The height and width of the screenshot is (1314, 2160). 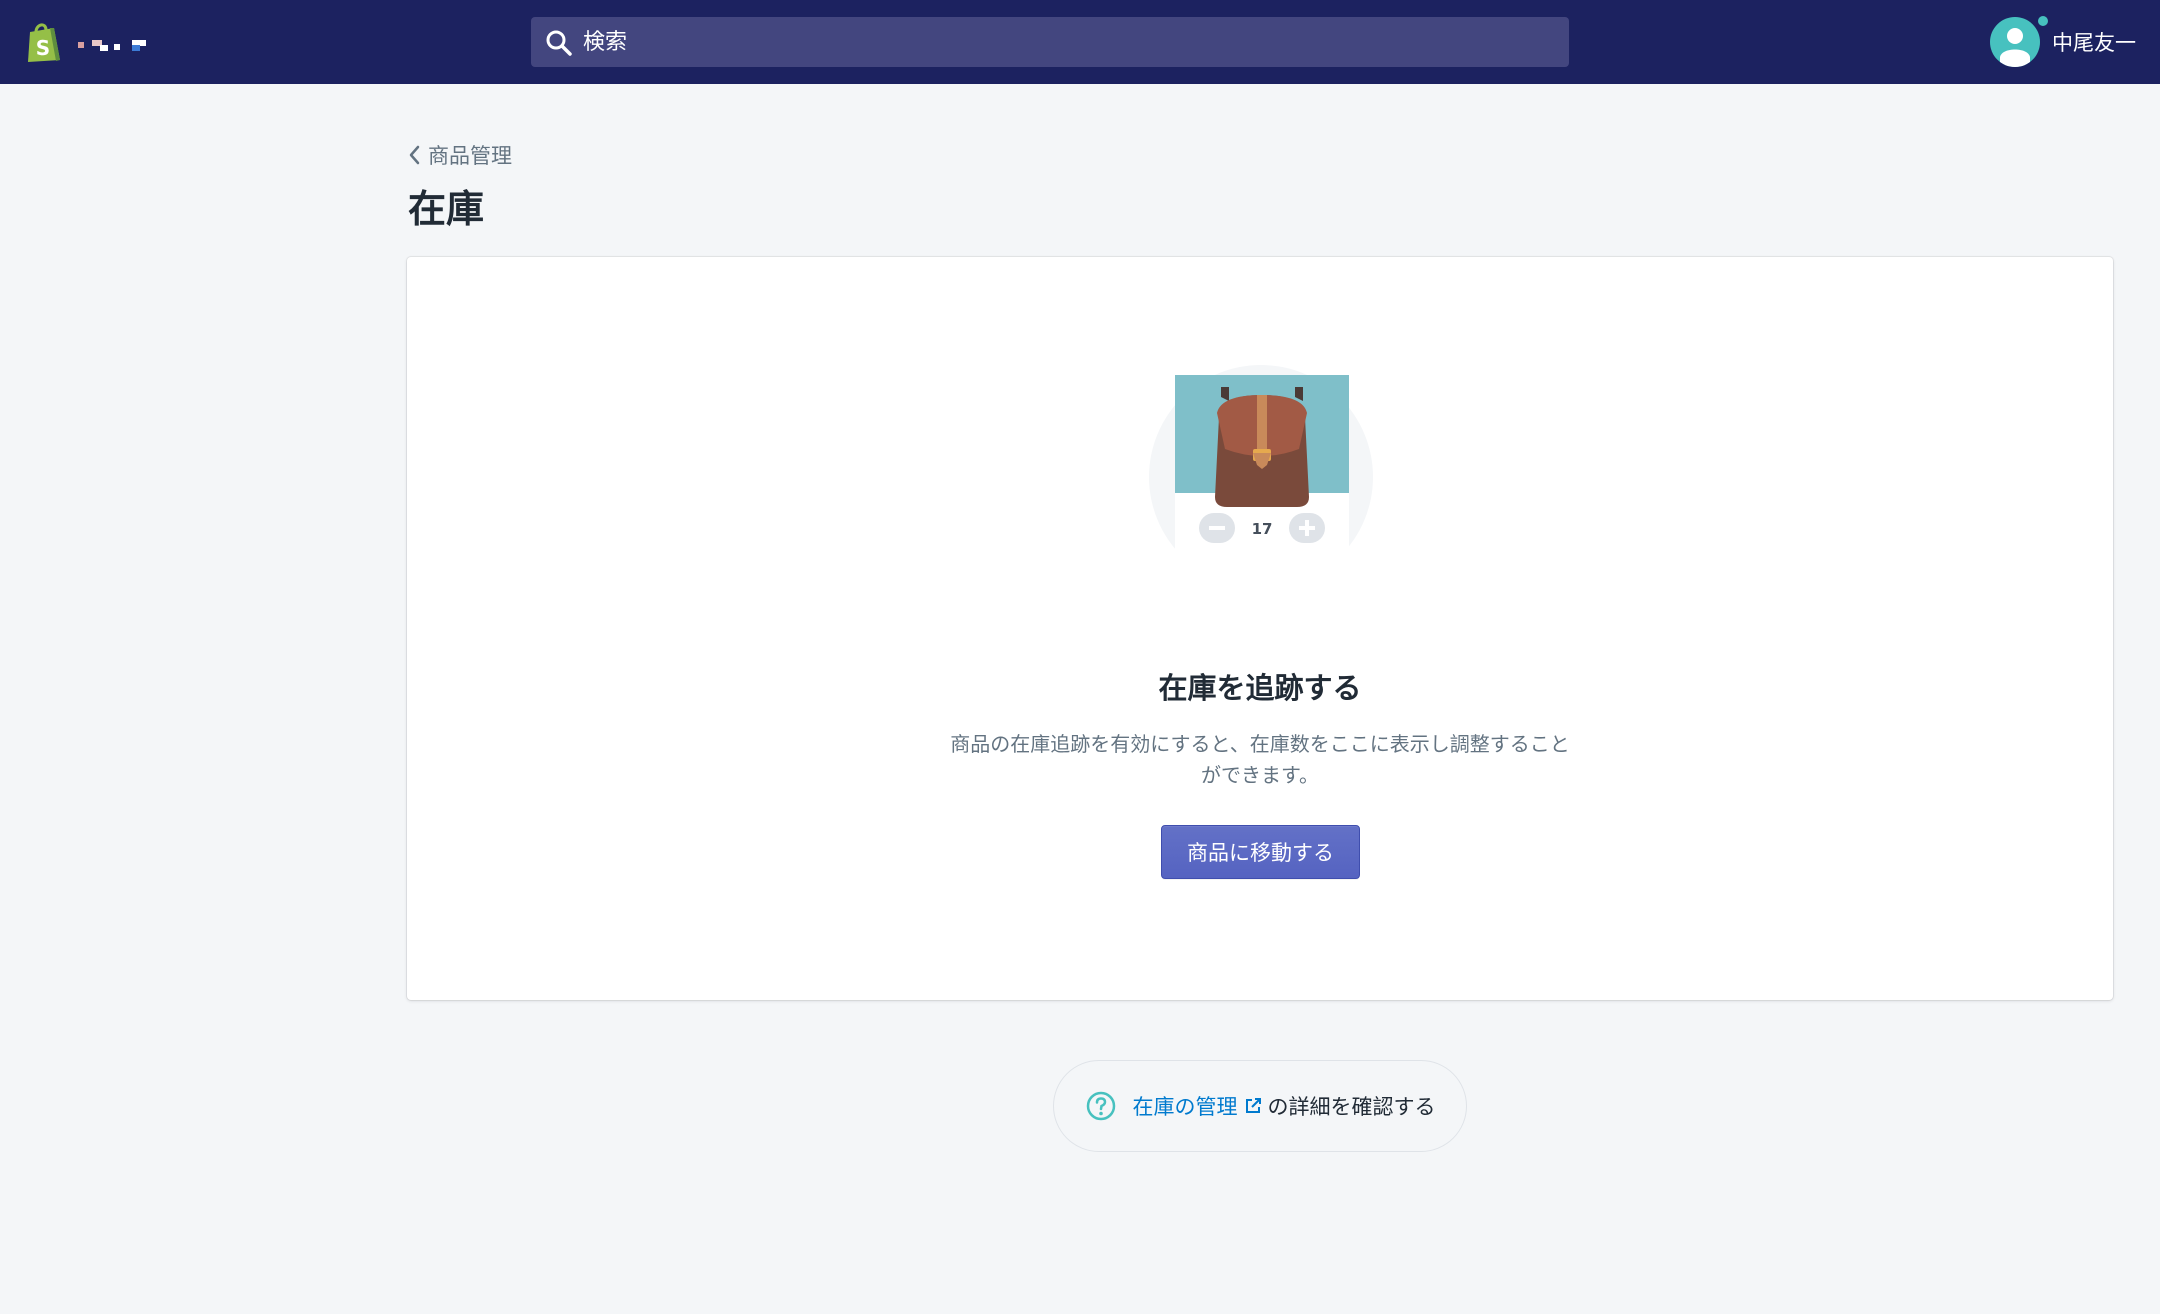 What do you see at coordinates (1351, 1107) in the screenshot?
I see `help-suffix-text: の詳細を確認する` at bounding box center [1351, 1107].